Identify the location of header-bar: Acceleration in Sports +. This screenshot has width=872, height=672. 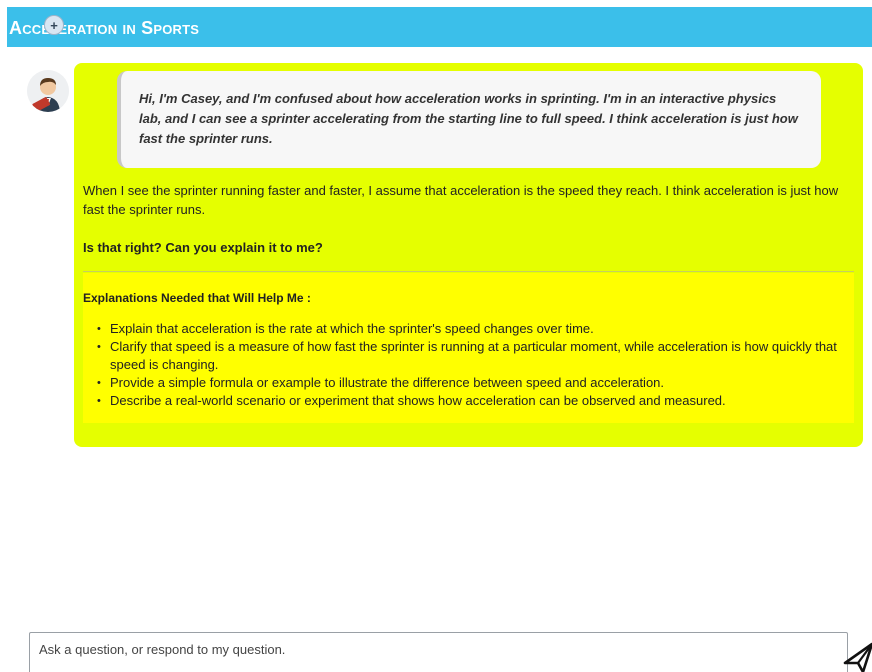
(439, 27).